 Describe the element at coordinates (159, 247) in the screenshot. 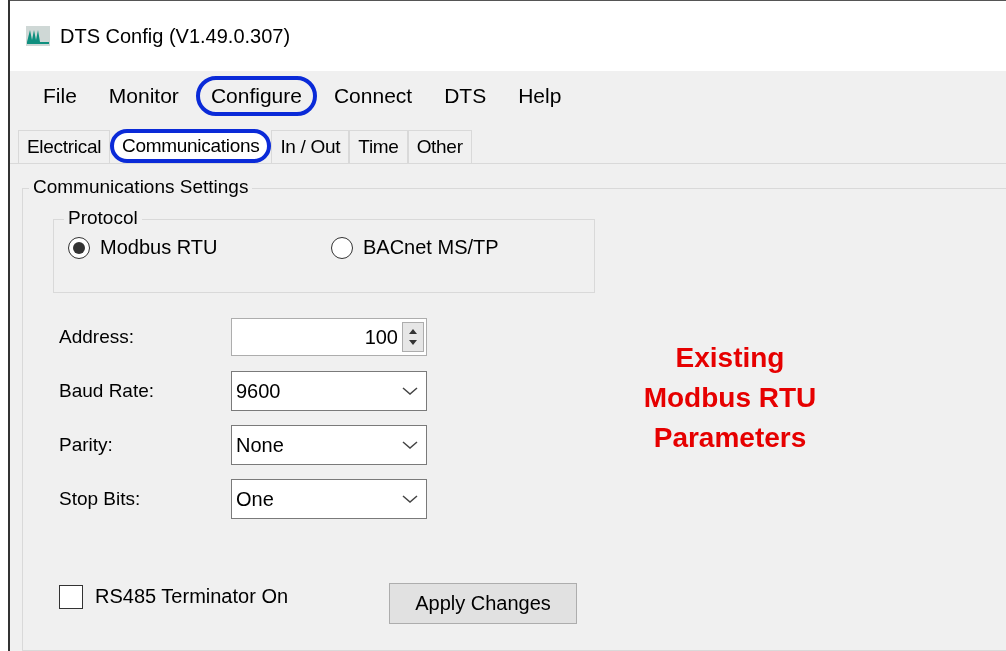

I see `radio-label: Modbus RTU` at that location.